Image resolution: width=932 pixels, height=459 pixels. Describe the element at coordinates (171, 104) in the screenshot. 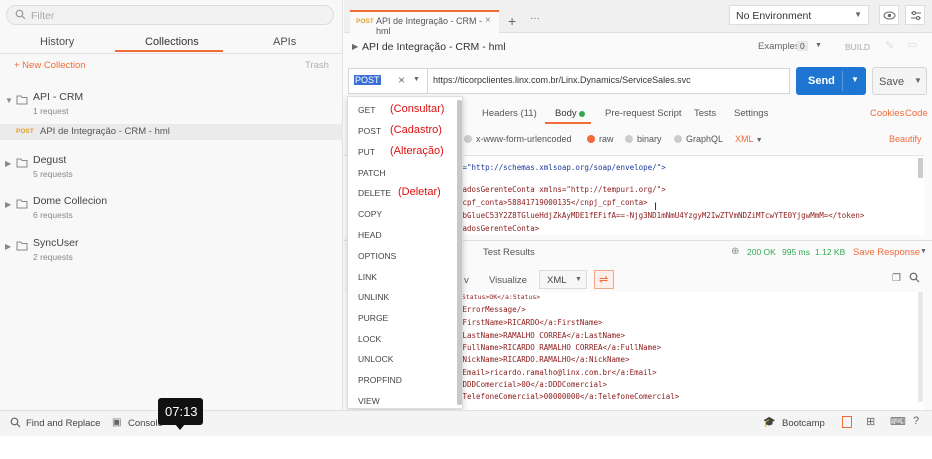

I see `collection-api-crm: ▼ API - CRM 1 request` at that location.